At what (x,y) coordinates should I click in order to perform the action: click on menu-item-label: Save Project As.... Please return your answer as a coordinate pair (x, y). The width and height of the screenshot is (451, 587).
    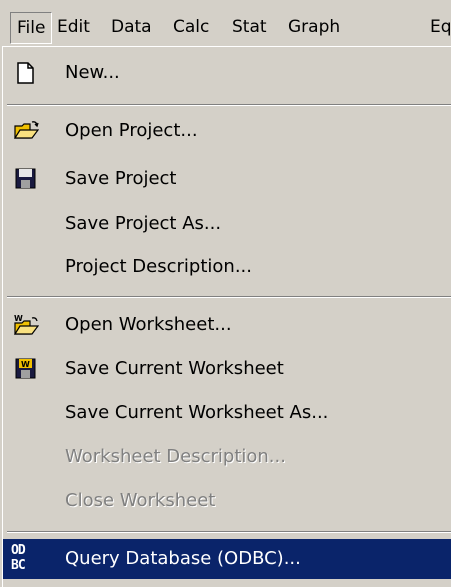
    Looking at the image, I should click on (143, 223).